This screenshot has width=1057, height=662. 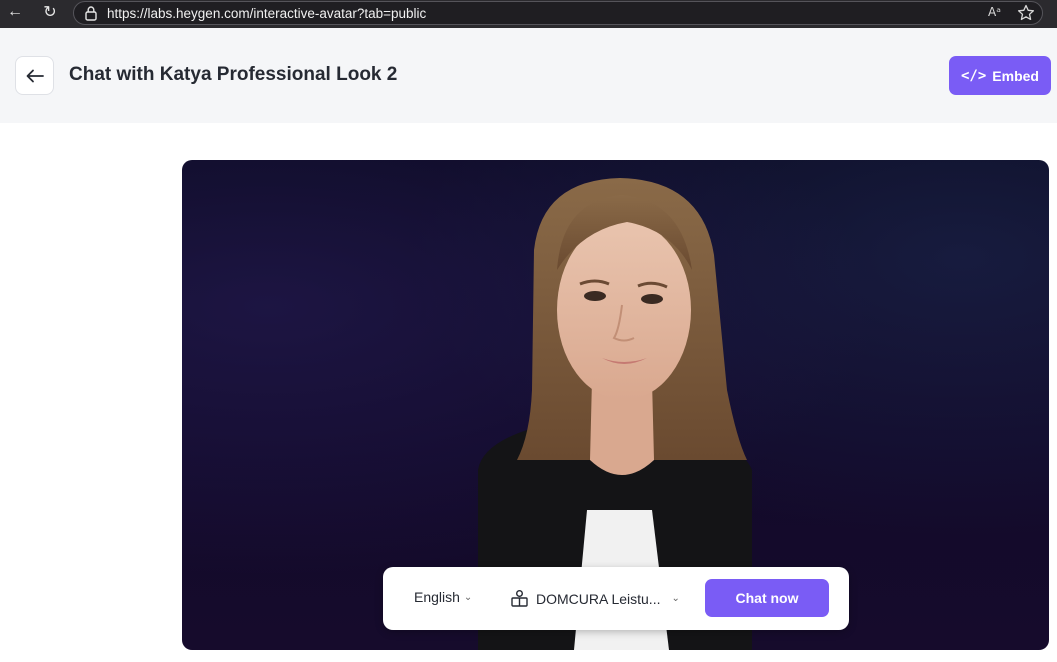 I want to click on arrow-left-icon, so click(x=35, y=75).